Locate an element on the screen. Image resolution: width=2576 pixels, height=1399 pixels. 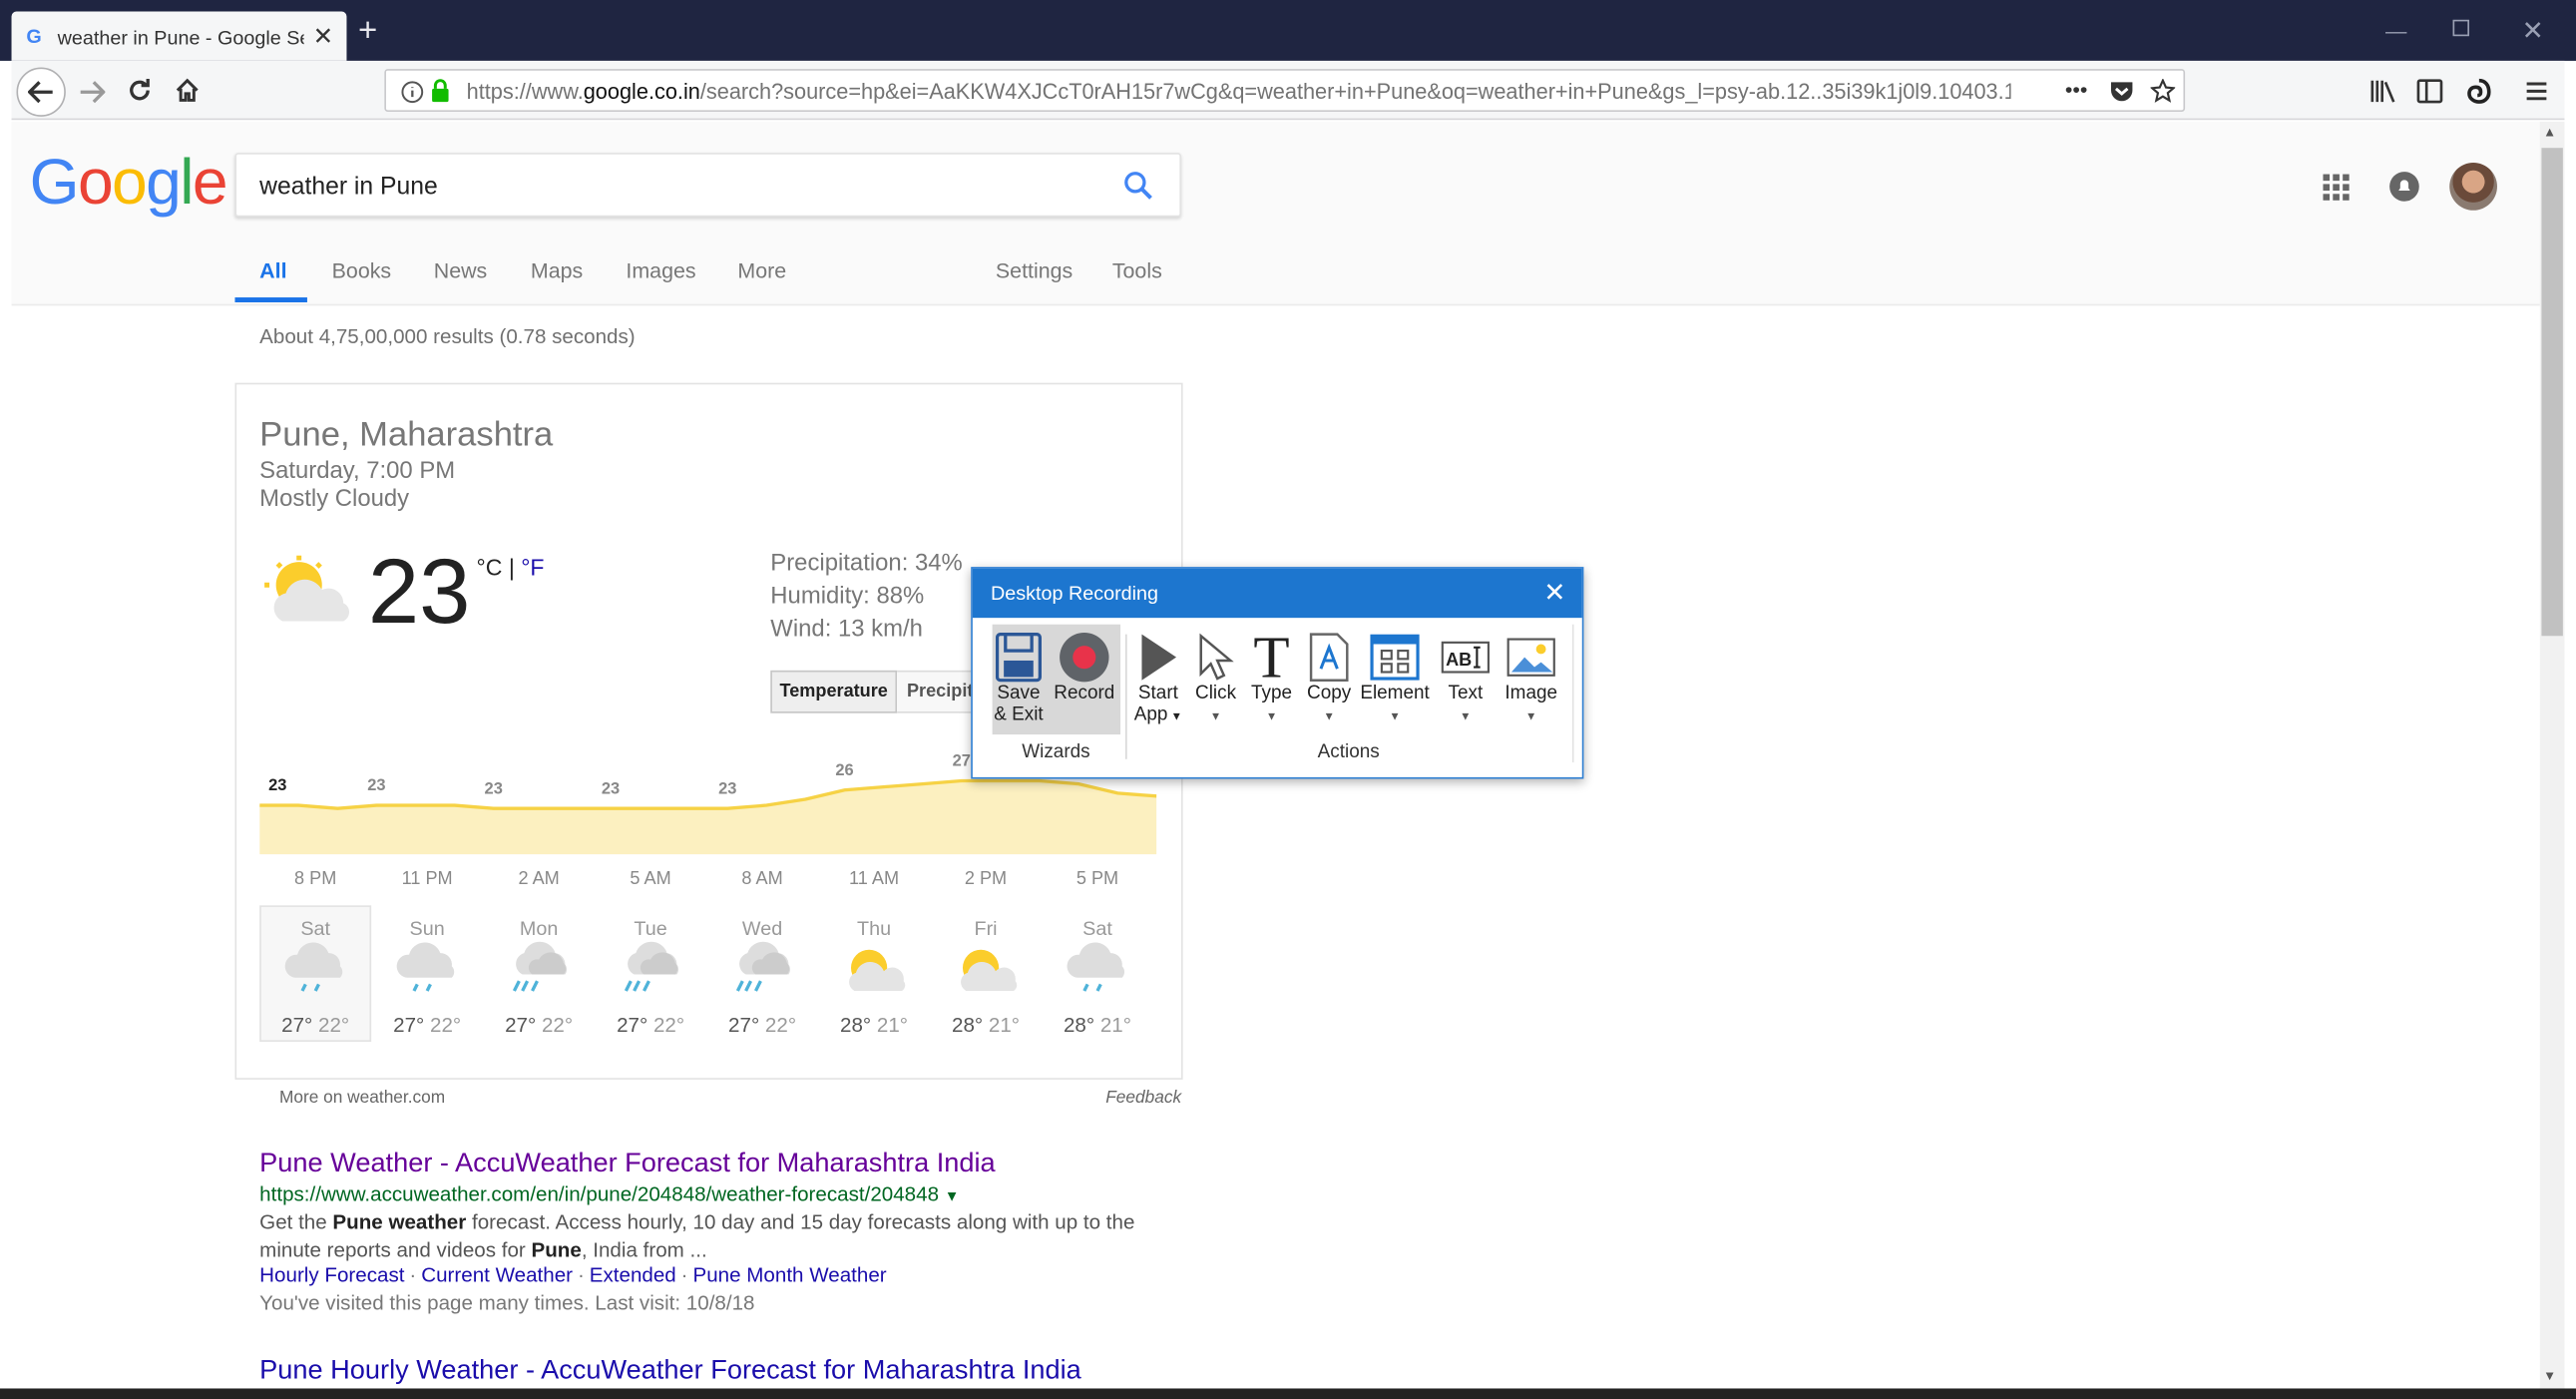
svg-text: AB is located at coordinates (1459, 660).